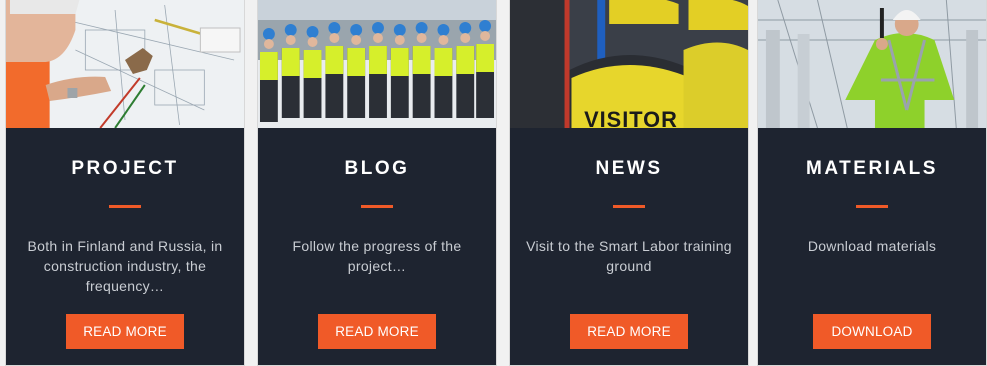  I want to click on card-news-image: VISITOR, so click(629, 64).